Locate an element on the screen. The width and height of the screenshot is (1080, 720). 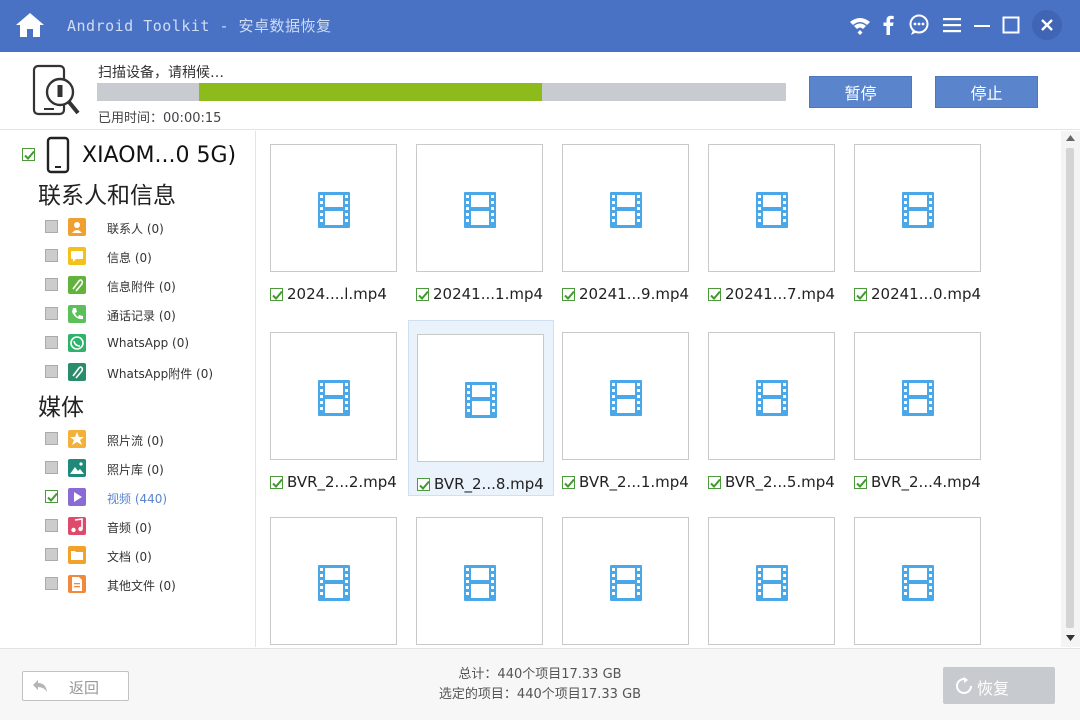
minimize-icon is located at coordinates (982, 25).